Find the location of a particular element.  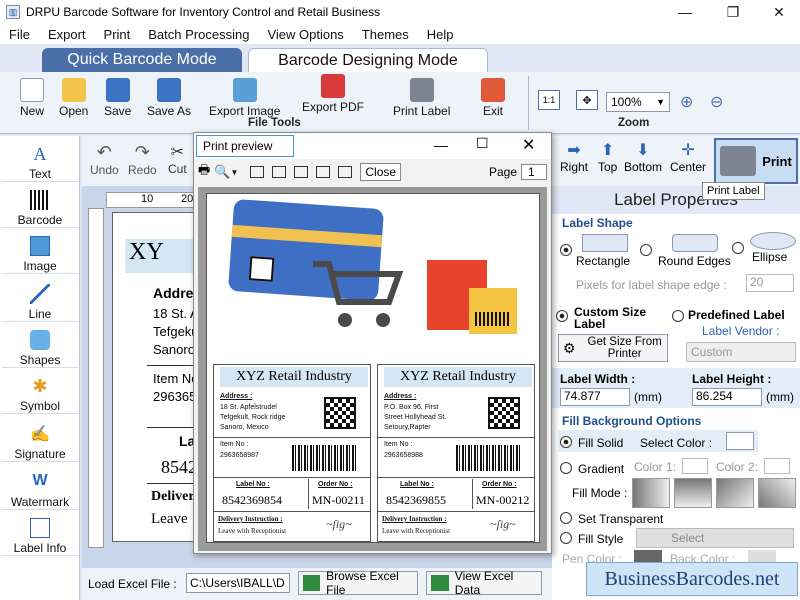

align-bottom-button: ⬇ Bottom is located at coordinates (643, 157).